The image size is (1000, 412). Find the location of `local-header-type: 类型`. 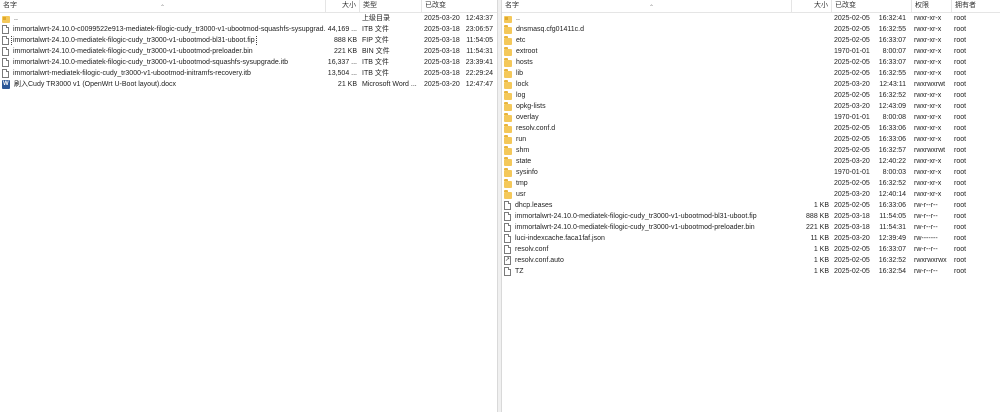

local-header-type: 类型 is located at coordinates (391, 6).